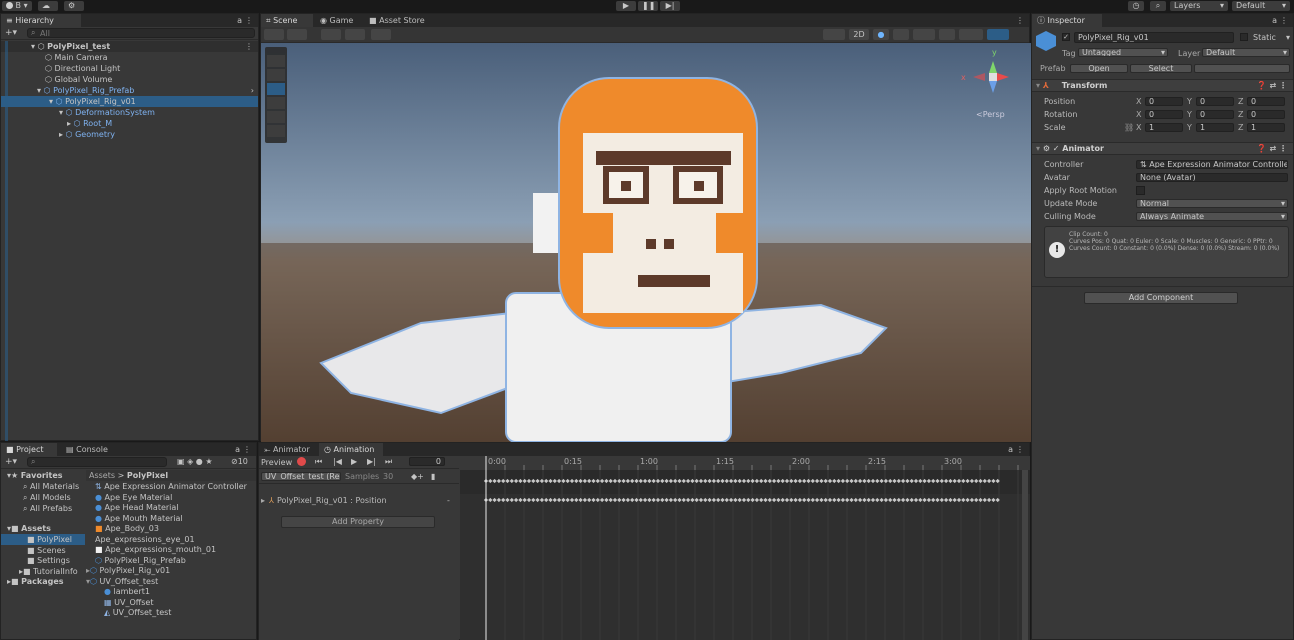 This screenshot has width=1294, height=640. Describe the element at coordinates (1288, 37) in the screenshot. I see `chevron-down-icon: ▾` at that location.